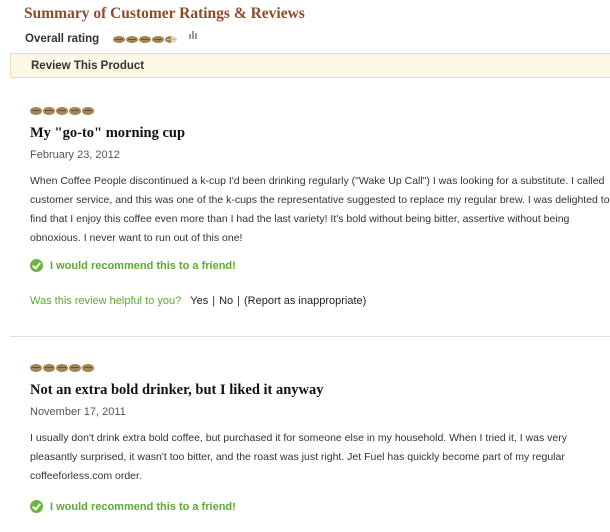 This screenshot has height=532, width=610. What do you see at coordinates (171, 39) in the screenshot?
I see `coffee-bean-half-icon` at bounding box center [171, 39].